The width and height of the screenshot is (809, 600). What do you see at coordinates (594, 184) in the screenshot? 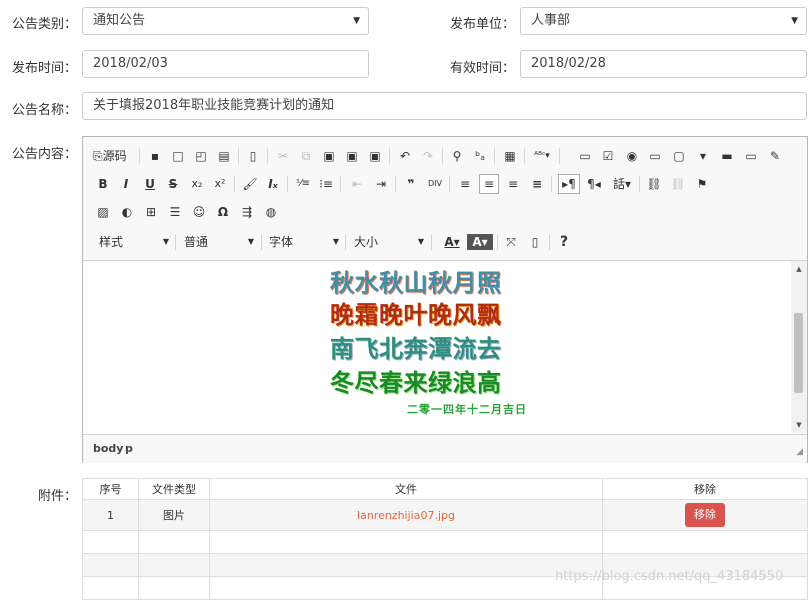
I see `rtl-icon: ¶◂` at bounding box center [594, 184].